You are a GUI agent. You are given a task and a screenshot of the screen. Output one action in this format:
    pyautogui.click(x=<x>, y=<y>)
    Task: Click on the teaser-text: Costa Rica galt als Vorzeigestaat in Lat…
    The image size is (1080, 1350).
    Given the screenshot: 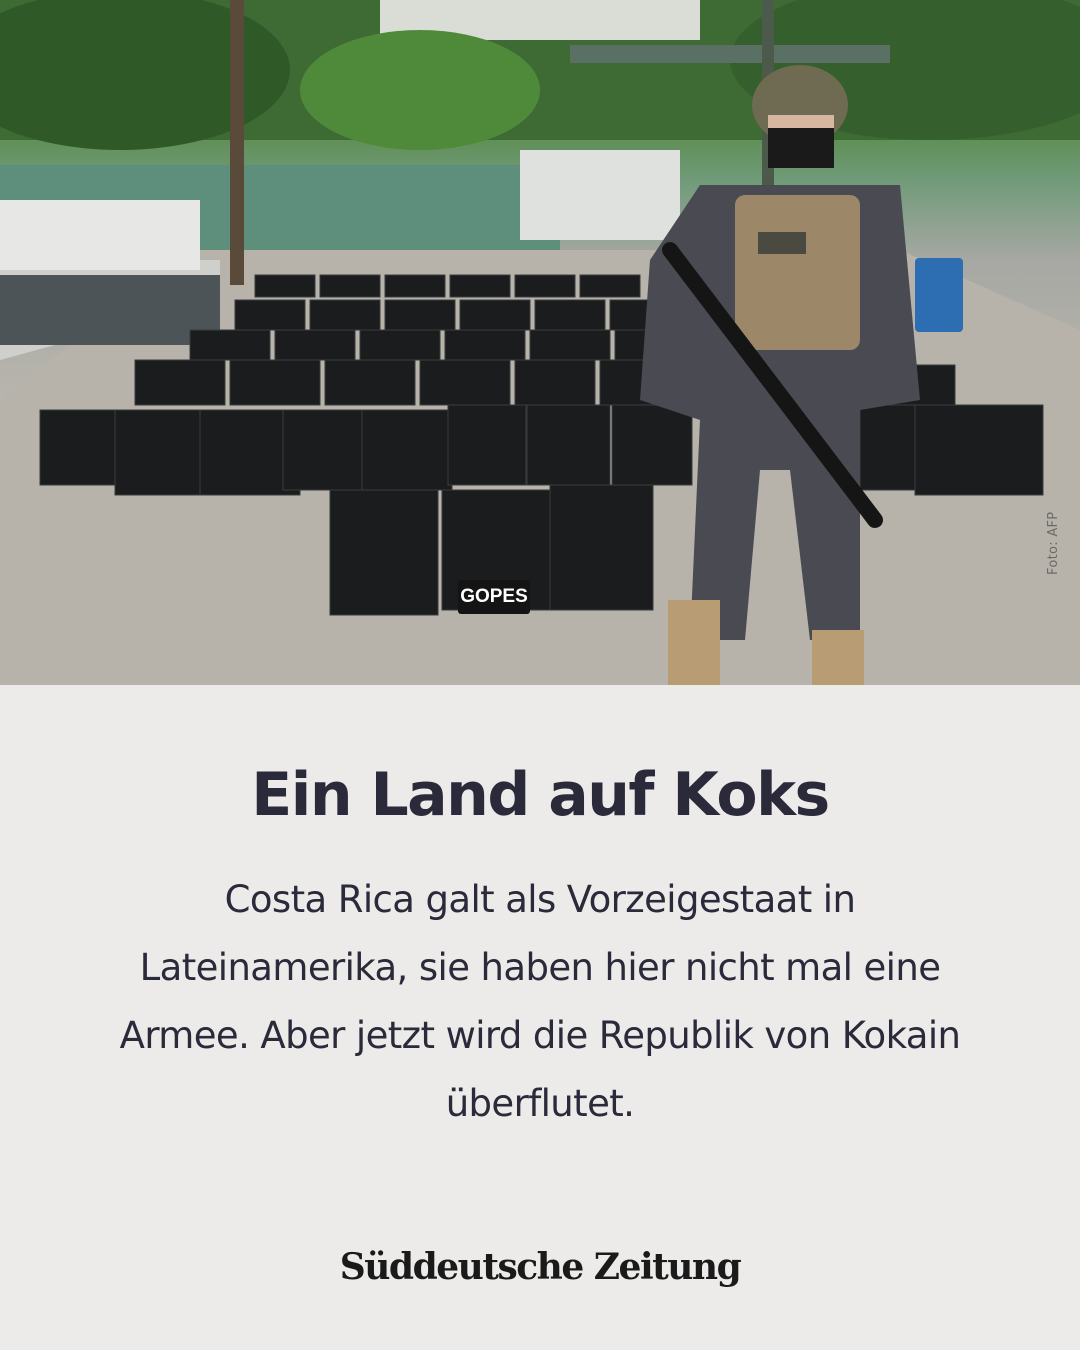 What is the action you would take?
    pyautogui.click(x=540, y=1001)
    